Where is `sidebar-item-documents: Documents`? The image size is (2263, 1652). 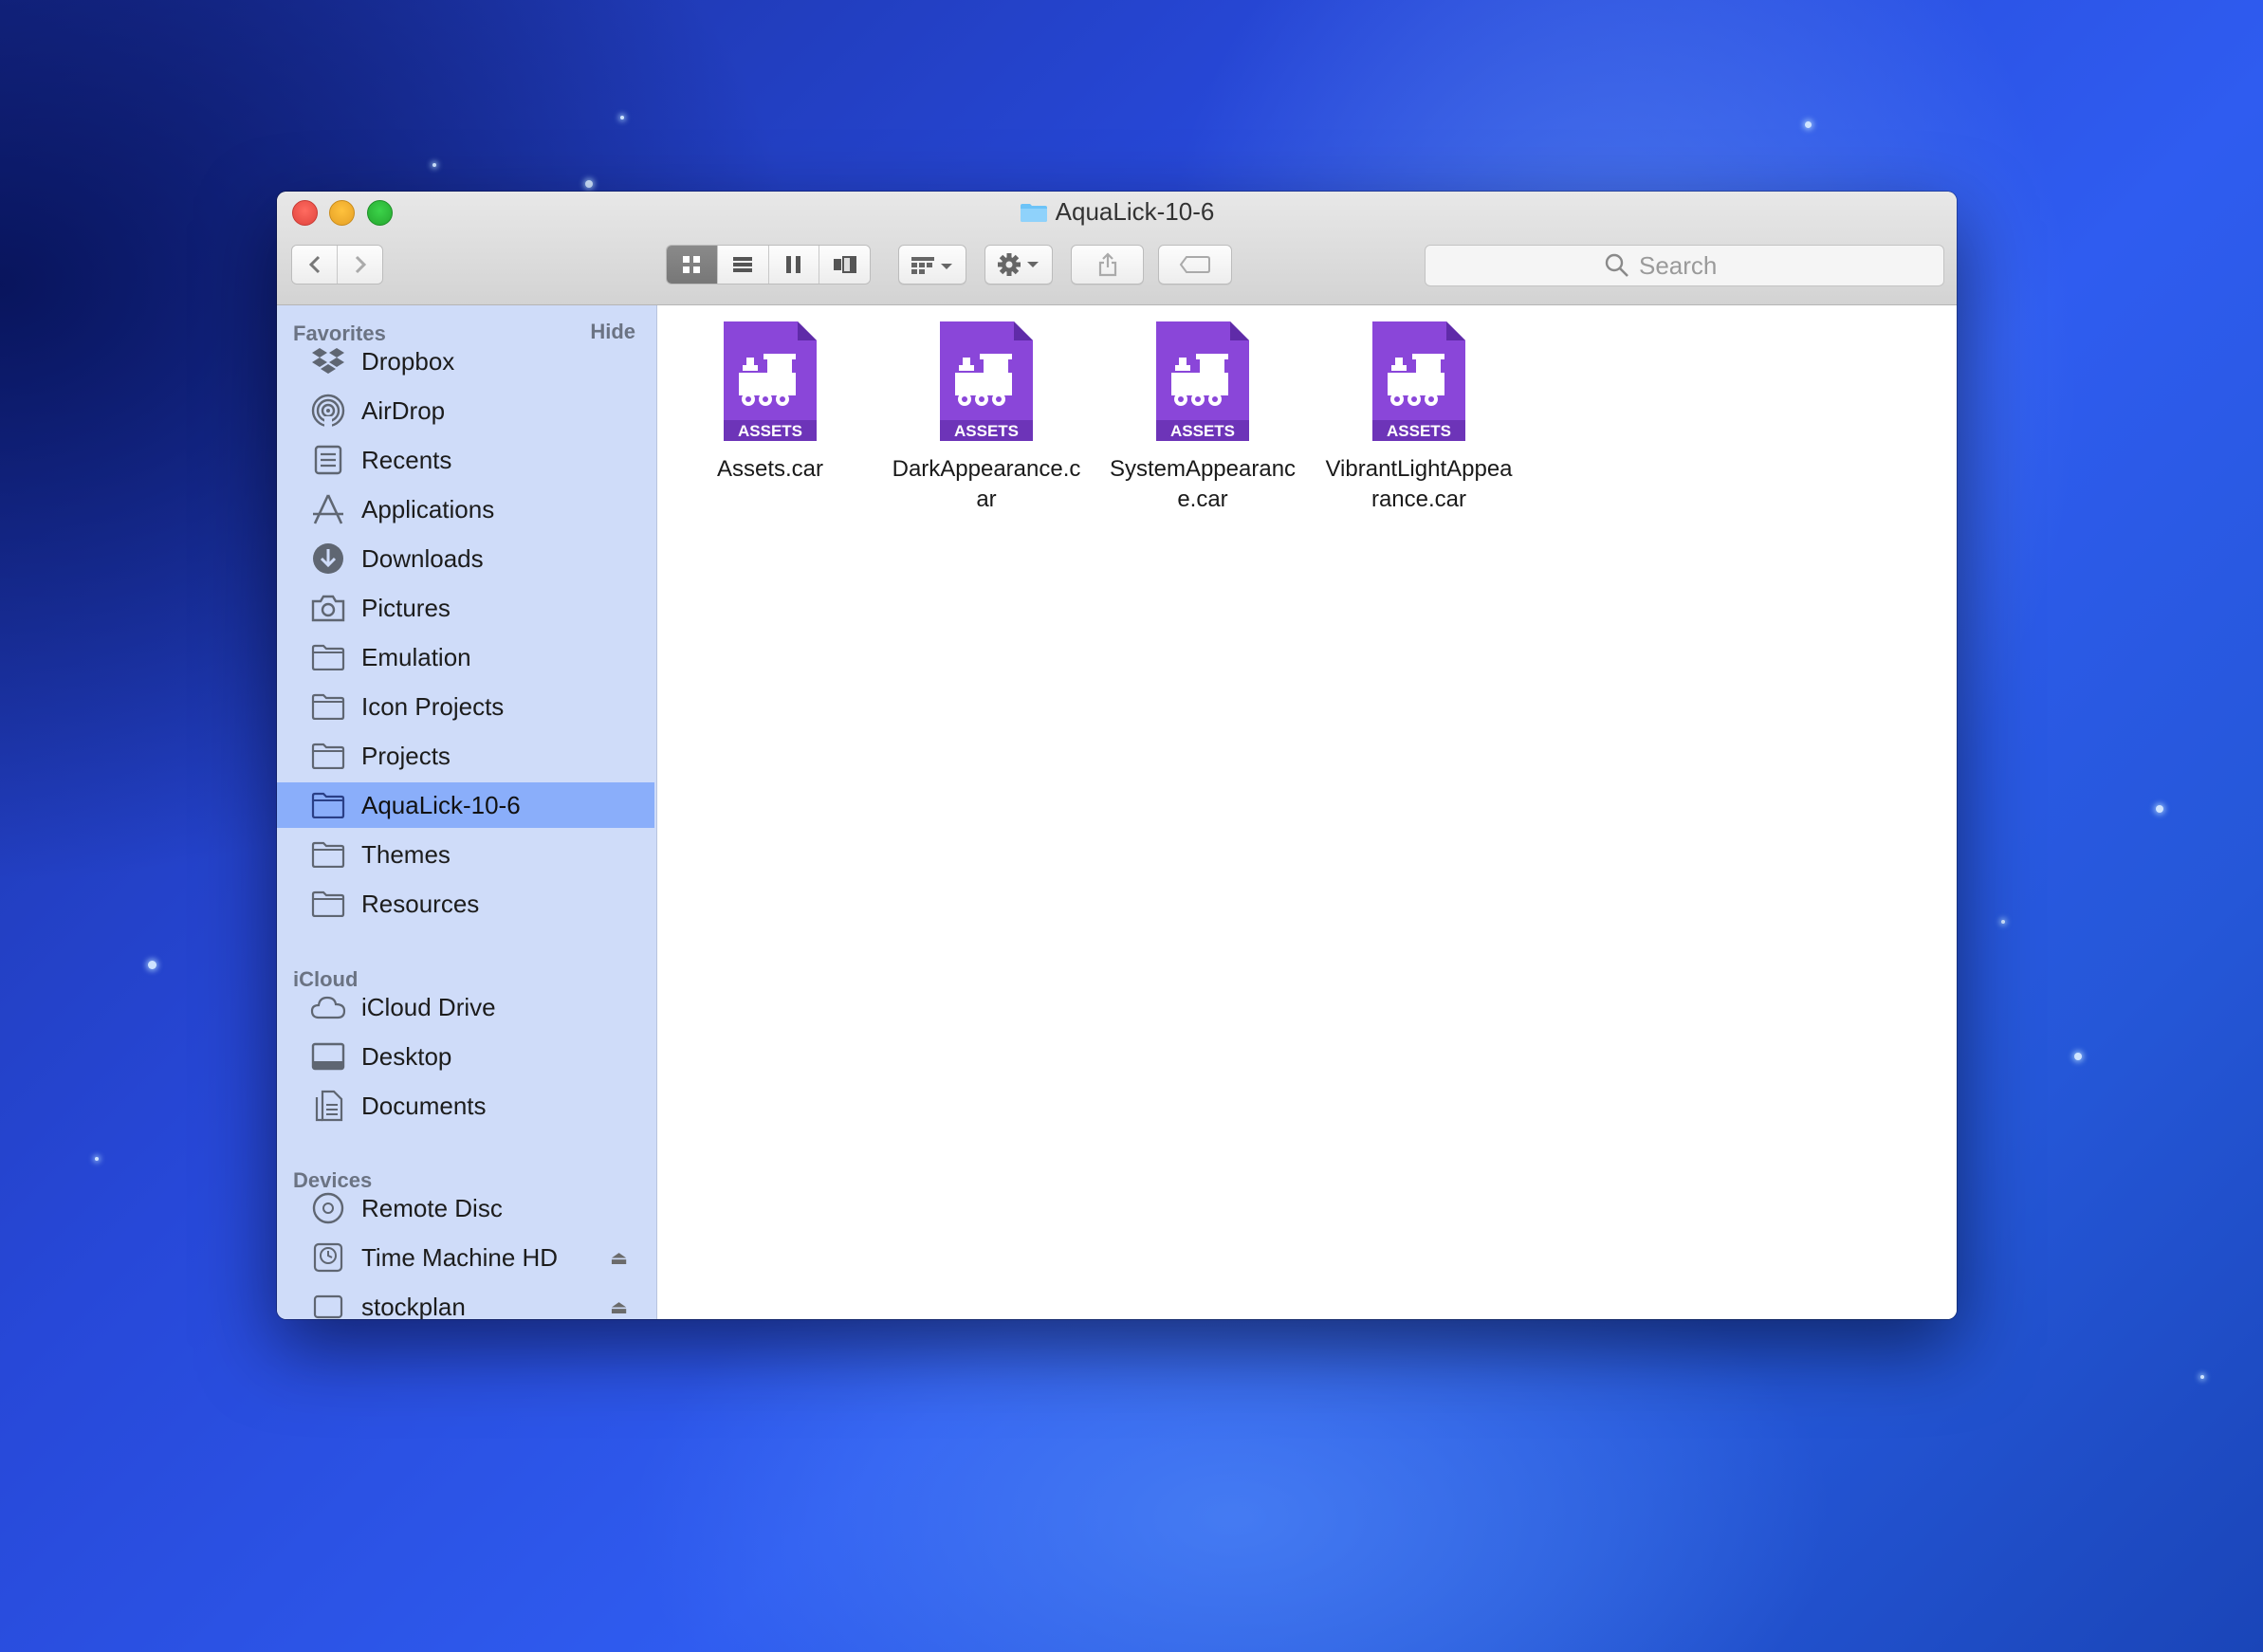 sidebar-item-documents: Documents is located at coordinates (465, 1106).